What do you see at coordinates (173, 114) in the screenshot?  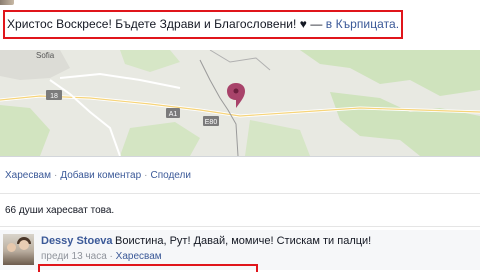 I see `road-label: A1` at bounding box center [173, 114].